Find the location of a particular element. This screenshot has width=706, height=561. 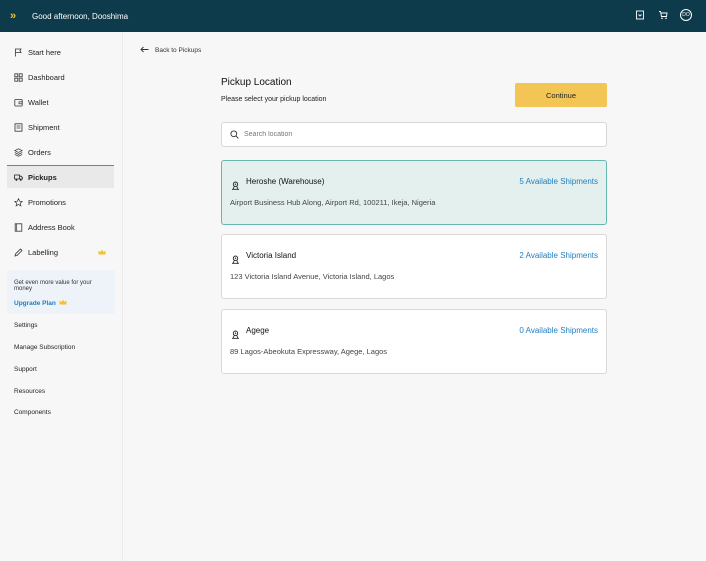

continue-button: Continue is located at coordinates (561, 95).